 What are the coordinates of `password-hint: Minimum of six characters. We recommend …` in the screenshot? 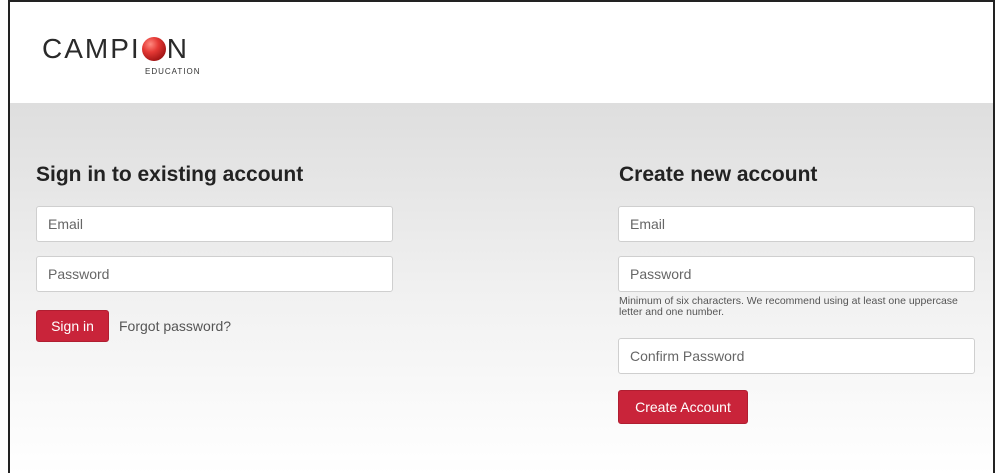 It's located at (788, 306).